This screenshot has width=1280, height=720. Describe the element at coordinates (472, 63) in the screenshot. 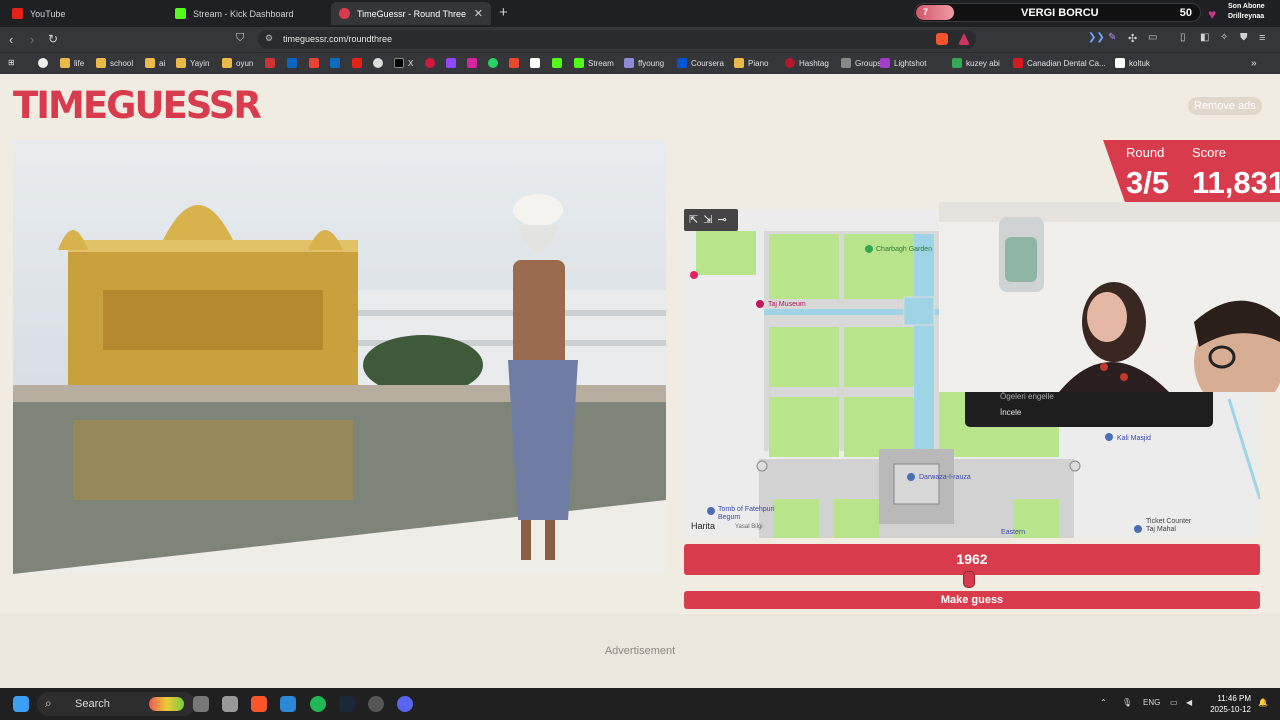

I see `bookmark-instagram` at that location.